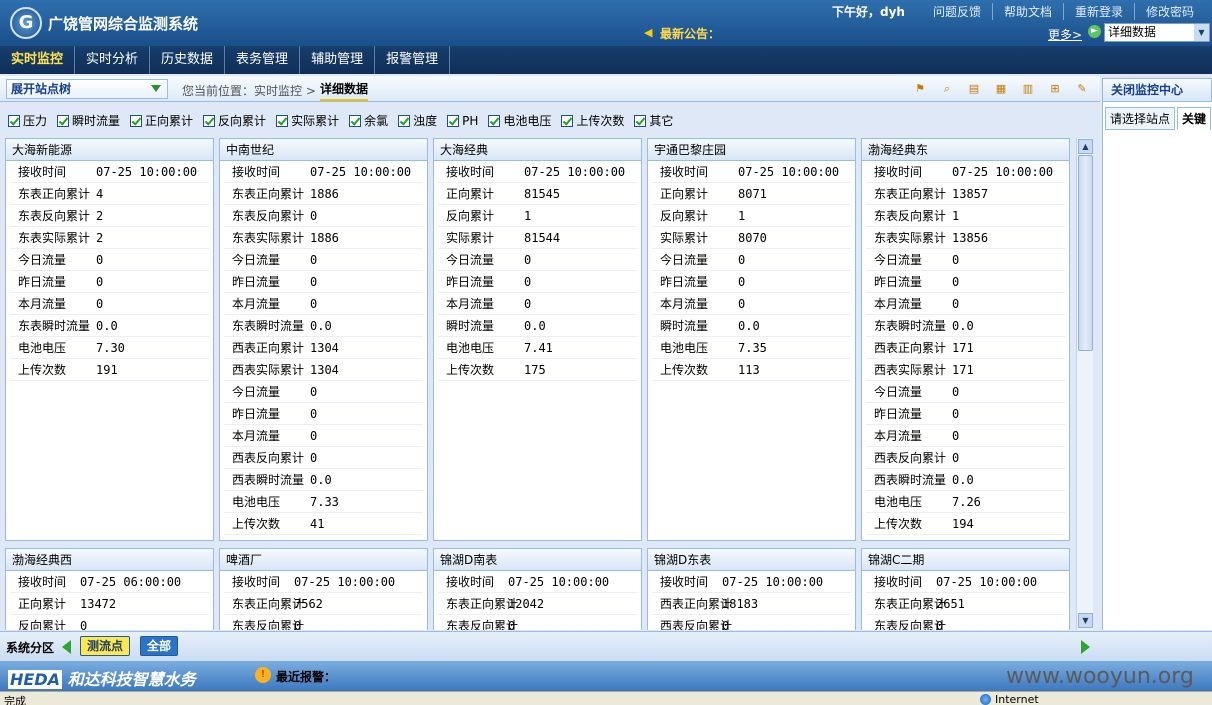 Image resolution: width=1212 pixels, height=705 pixels. Describe the element at coordinates (920, 89) in the screenshot. I see `search-icon: ⚑` at that location.